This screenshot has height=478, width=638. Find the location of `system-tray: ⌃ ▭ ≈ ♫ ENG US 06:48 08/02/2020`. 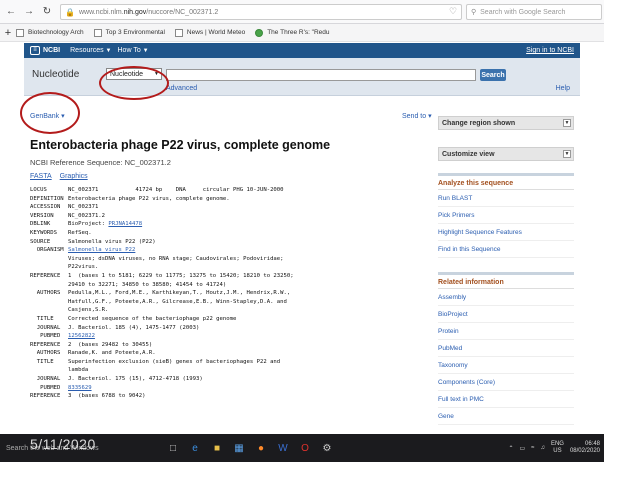

system-tray: ⌃ ▭ ≈ ♫ ENG US 06:48 08/02/2020 is located at coordinates (554, 448).